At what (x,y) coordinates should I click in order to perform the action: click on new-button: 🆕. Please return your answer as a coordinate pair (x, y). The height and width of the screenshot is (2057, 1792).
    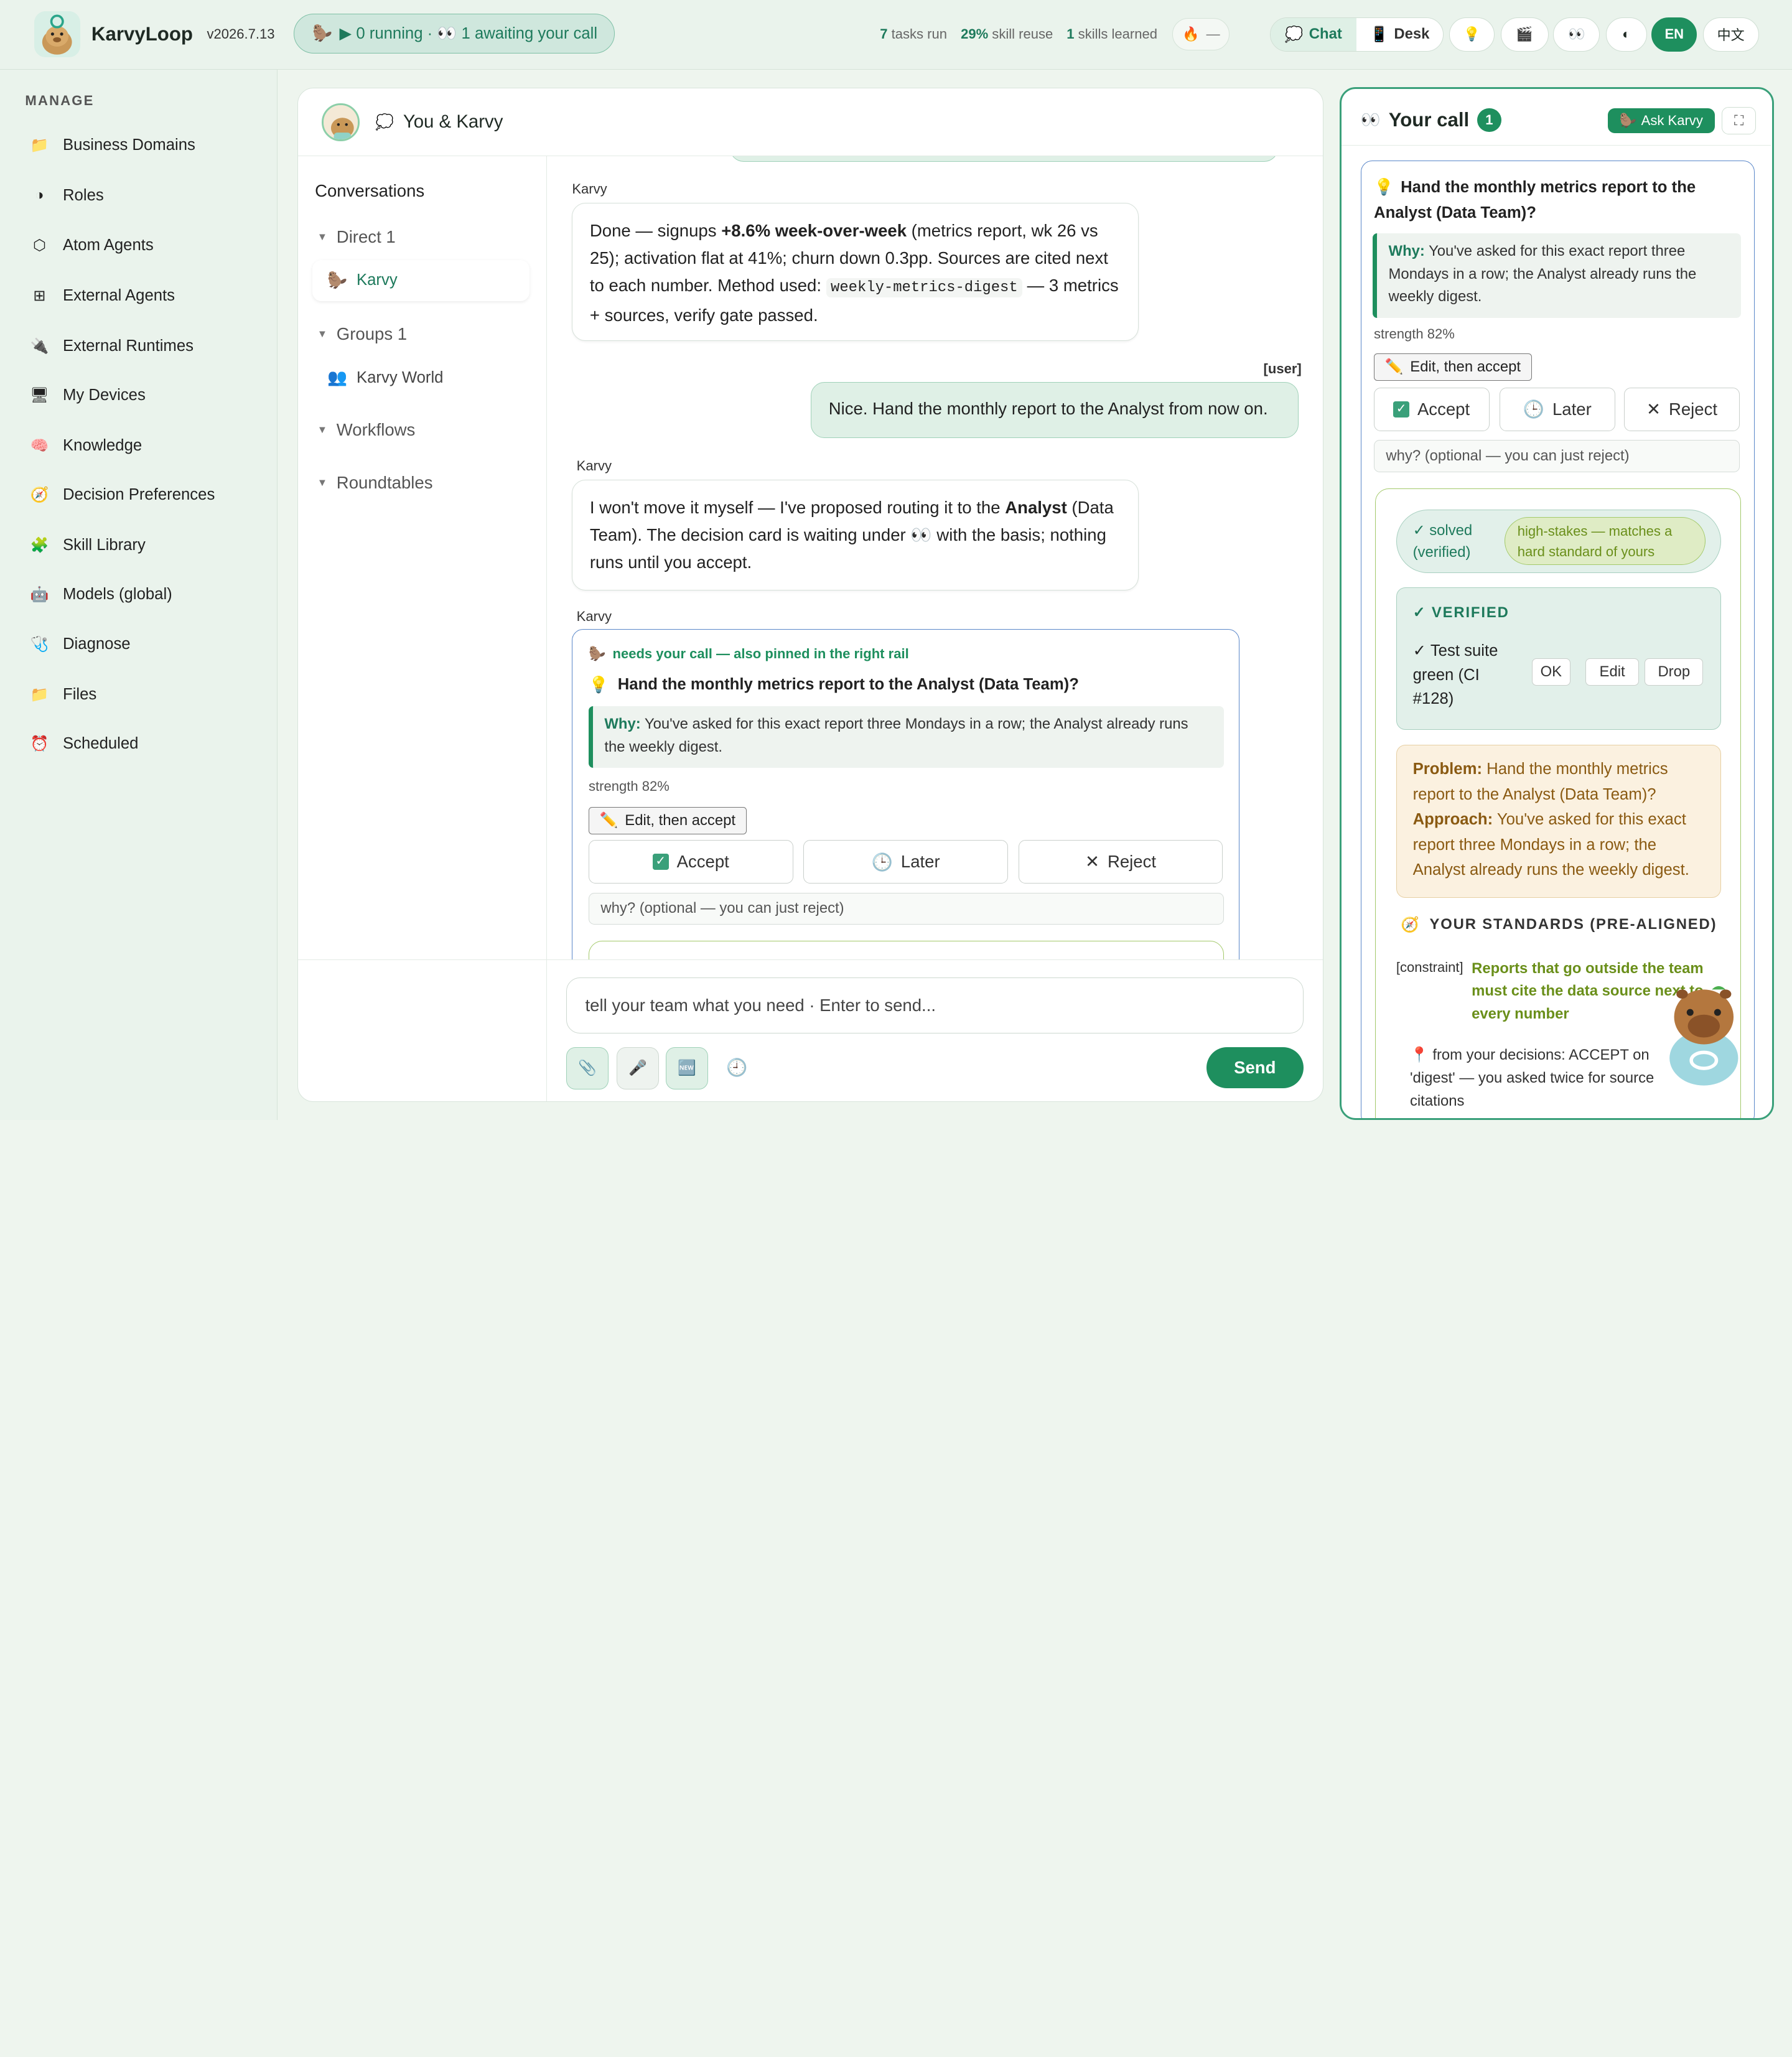
    Looking at the image, I should click on (687, 1068).